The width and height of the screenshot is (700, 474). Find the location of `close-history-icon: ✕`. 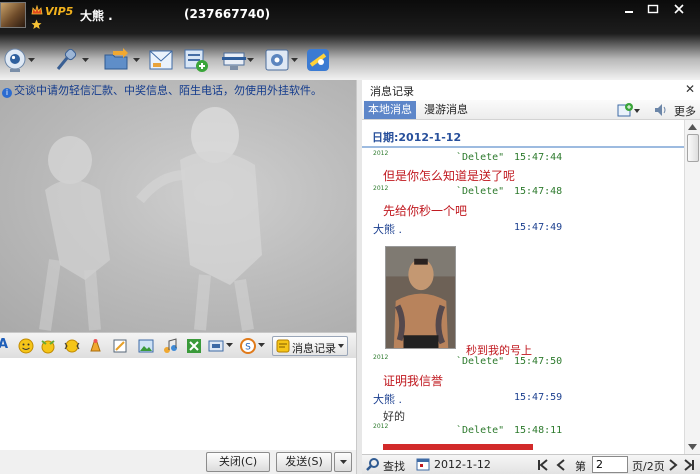

close-history-icon: ✕ is located at coordinates (690, 89).